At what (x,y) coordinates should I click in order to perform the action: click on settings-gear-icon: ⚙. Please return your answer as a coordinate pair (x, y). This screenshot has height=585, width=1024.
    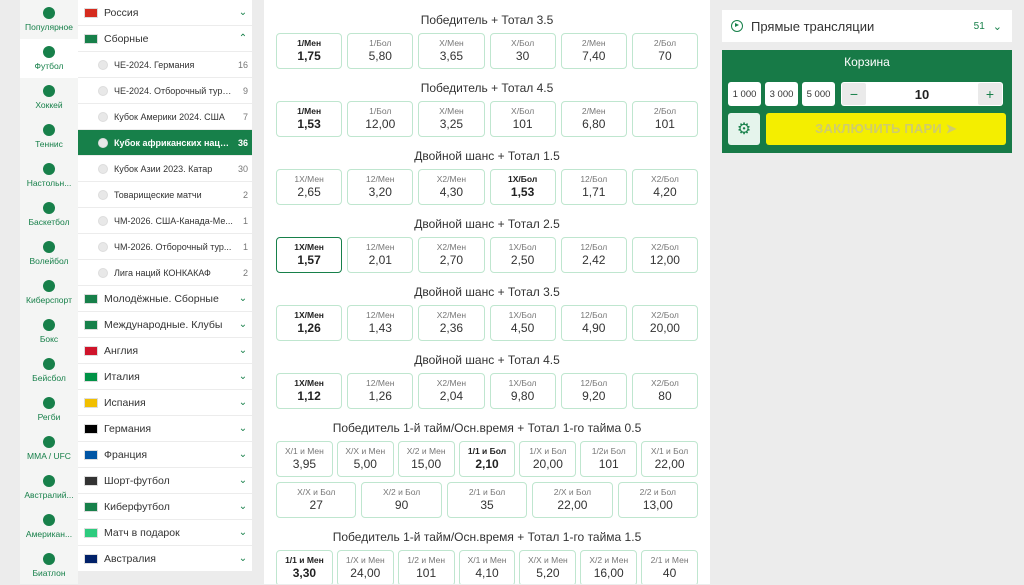
    Looking at the image, I should click on (744, 129).